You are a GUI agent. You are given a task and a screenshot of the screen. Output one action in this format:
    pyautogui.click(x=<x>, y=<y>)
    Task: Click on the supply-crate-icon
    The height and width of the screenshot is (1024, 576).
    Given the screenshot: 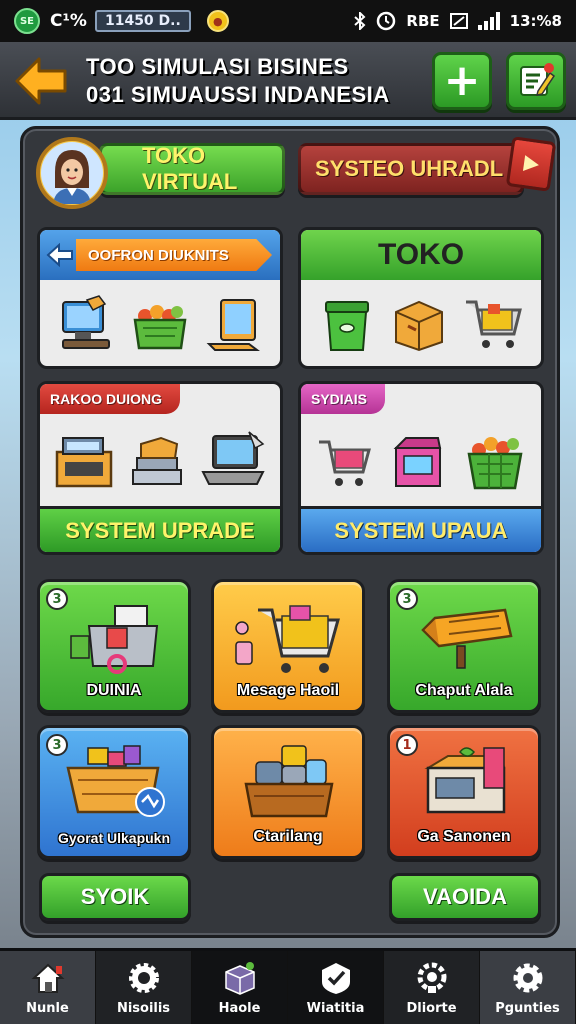 What is the action you would take?
    pyautogui.click(x=465, y=780)
    